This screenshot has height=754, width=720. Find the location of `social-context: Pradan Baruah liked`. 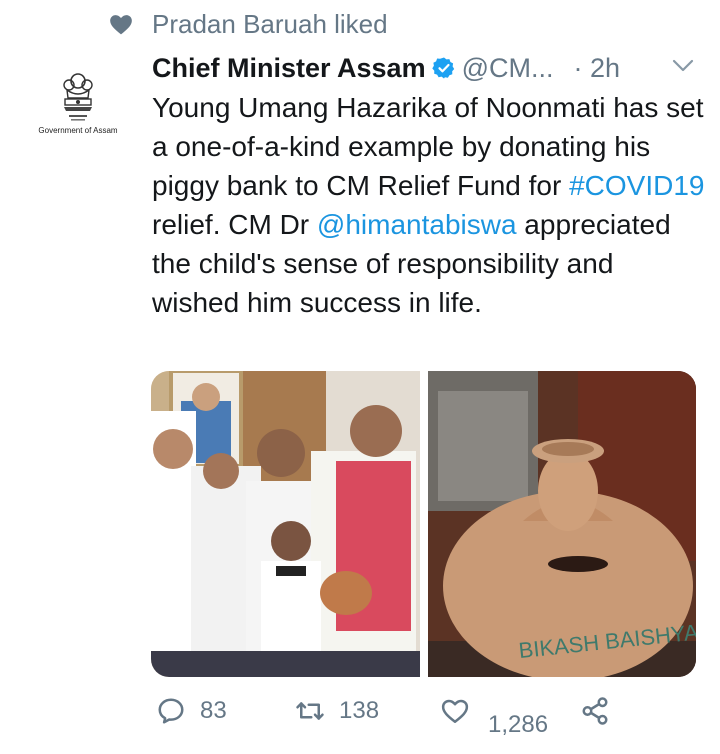

social-context: Pradan Baruah liked is located at coordinates (248, 24).